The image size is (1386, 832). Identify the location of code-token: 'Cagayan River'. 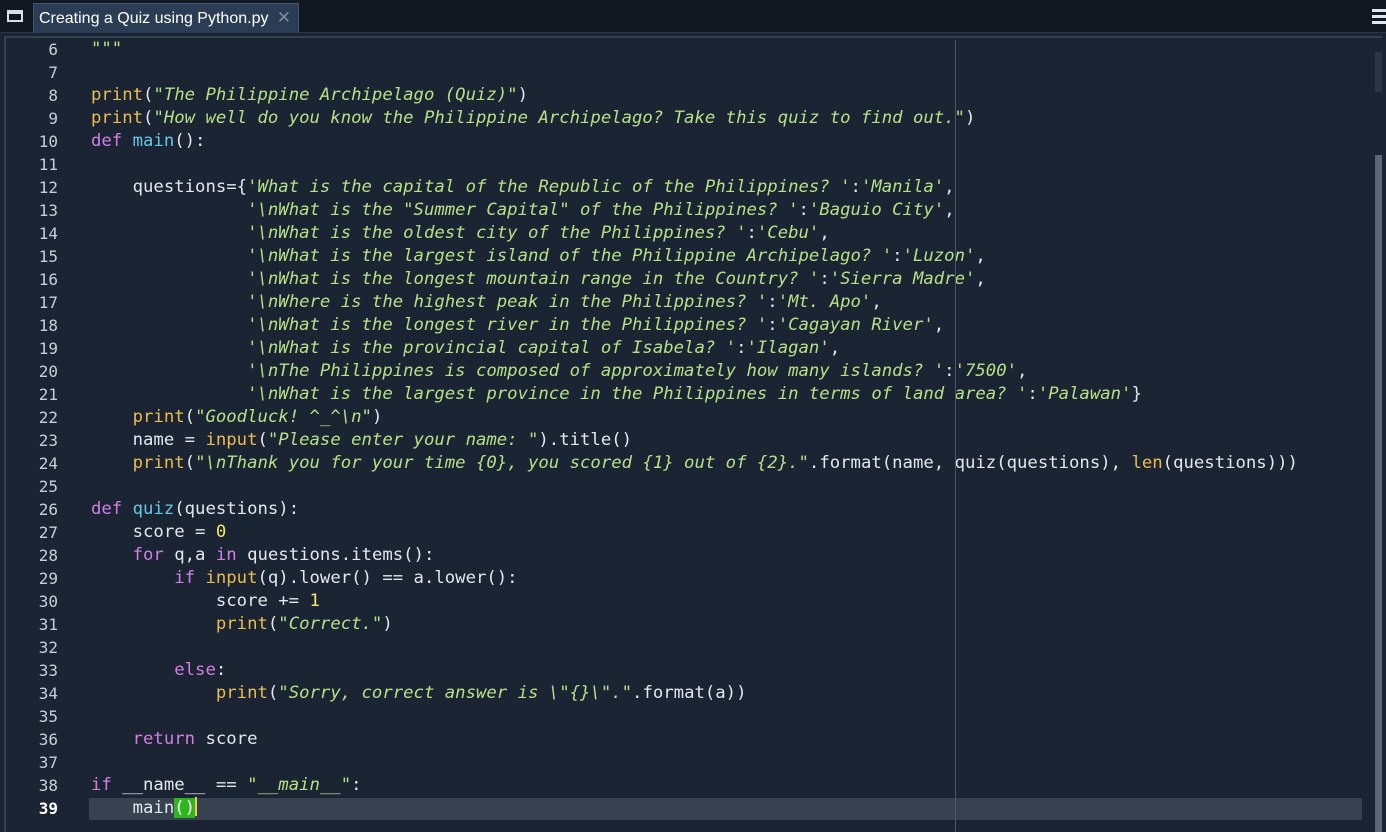
(855, 325).